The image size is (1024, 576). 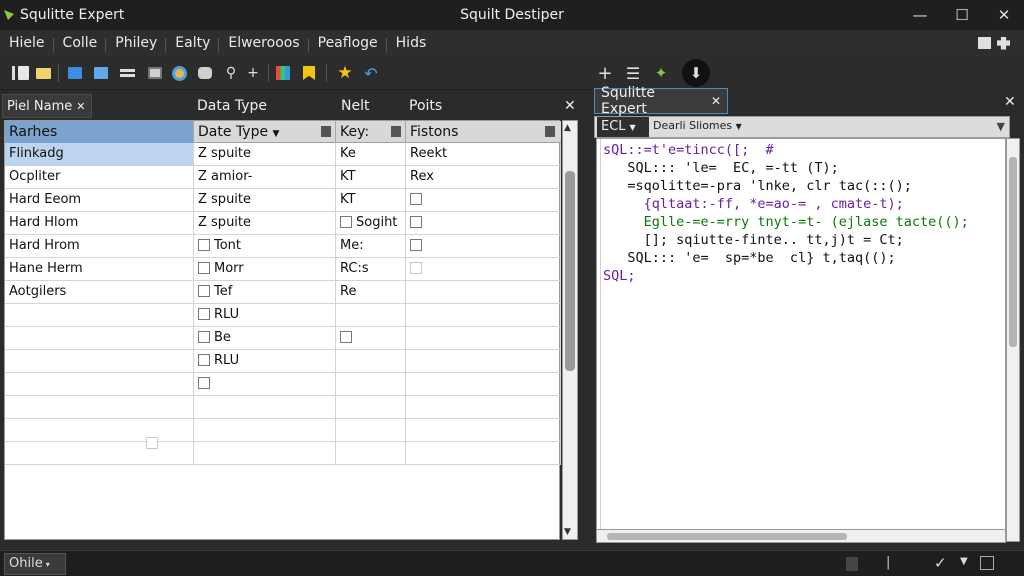 I want to click on bookmark-icon, so click(x=309, y=73).